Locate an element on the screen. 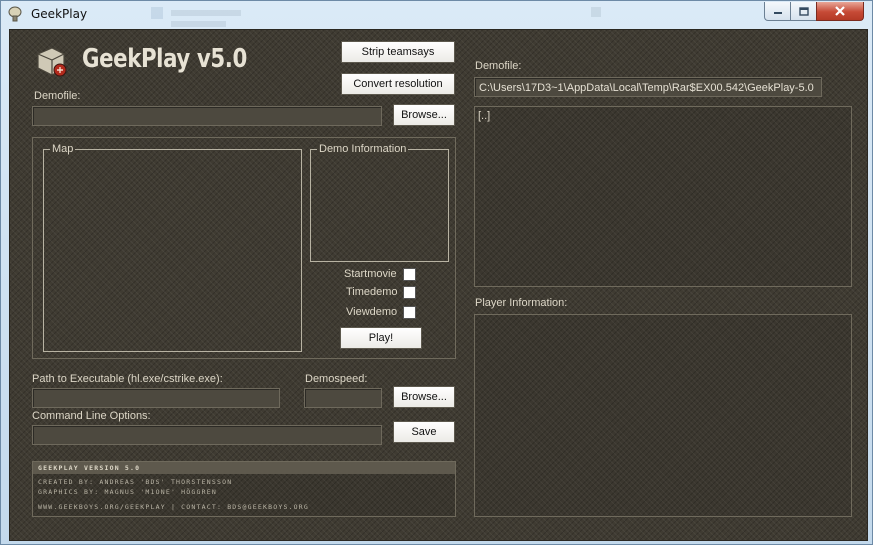  timedemo-label: Timedemo is located at coordinates (372, 292).